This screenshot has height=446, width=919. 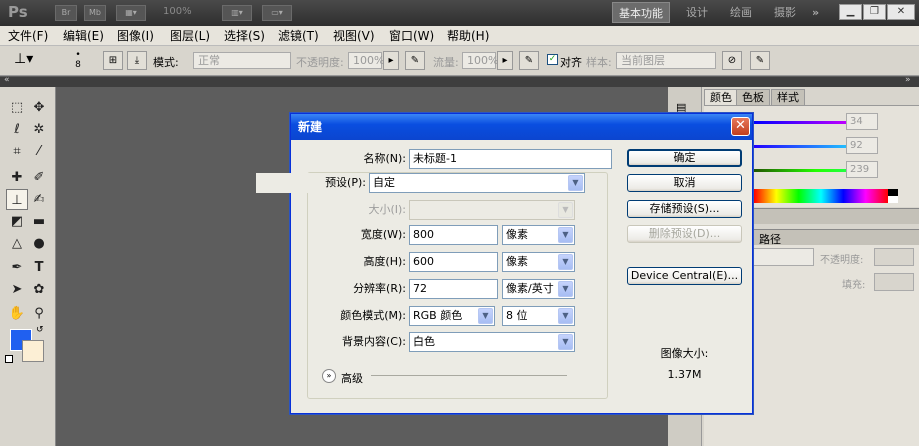 I want to click on zoom-tool-icon: ⚲, so click(x=39, y=313).